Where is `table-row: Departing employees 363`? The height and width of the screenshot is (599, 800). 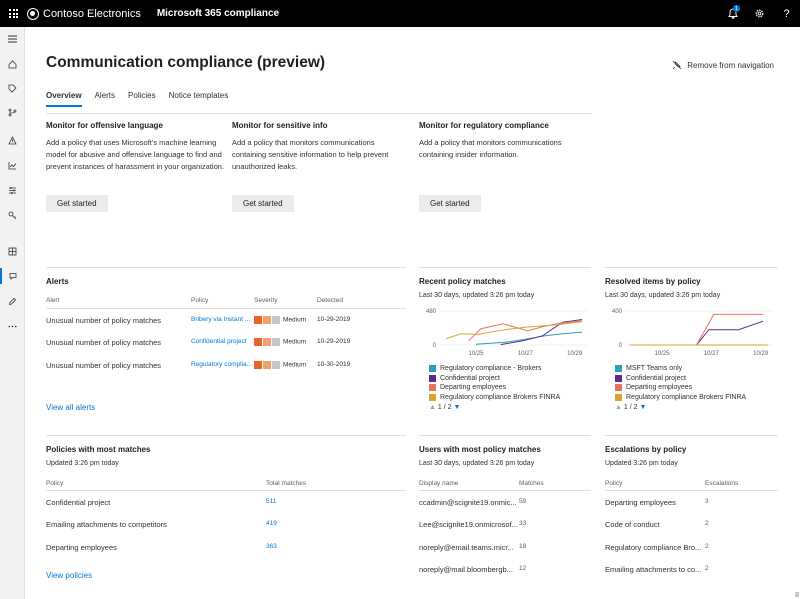 table-row: Departing employees 363 is located at coordinates (226, 549).